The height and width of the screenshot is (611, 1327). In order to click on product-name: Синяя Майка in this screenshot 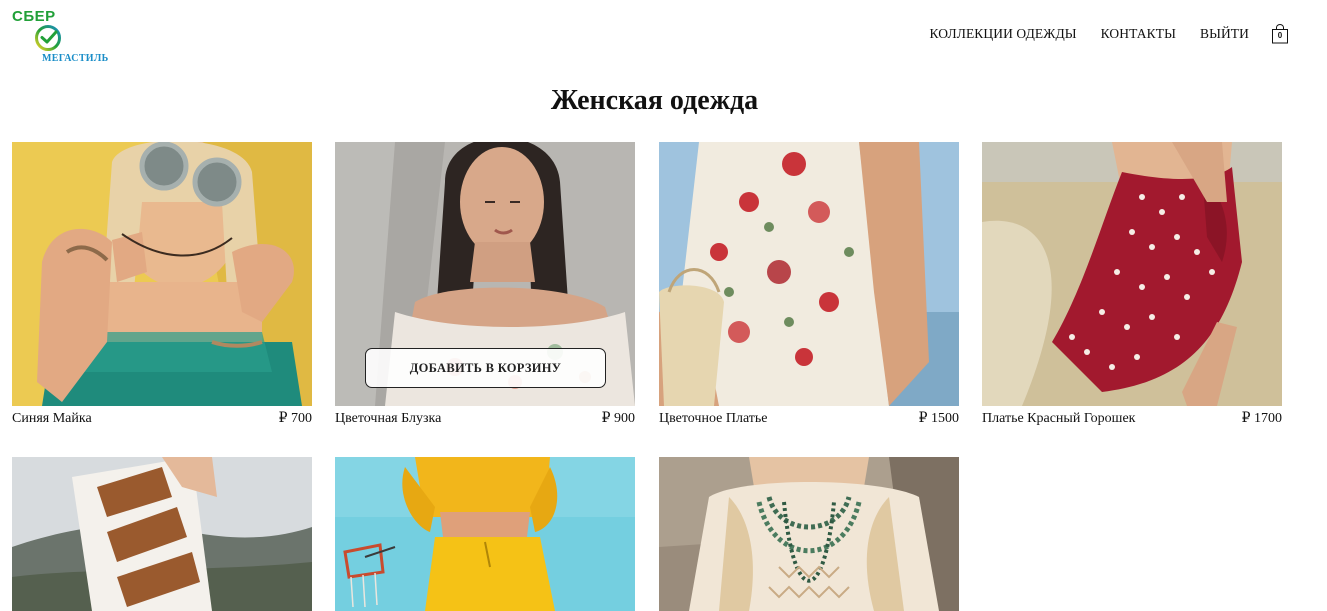, I will do `click(52, 419)`.